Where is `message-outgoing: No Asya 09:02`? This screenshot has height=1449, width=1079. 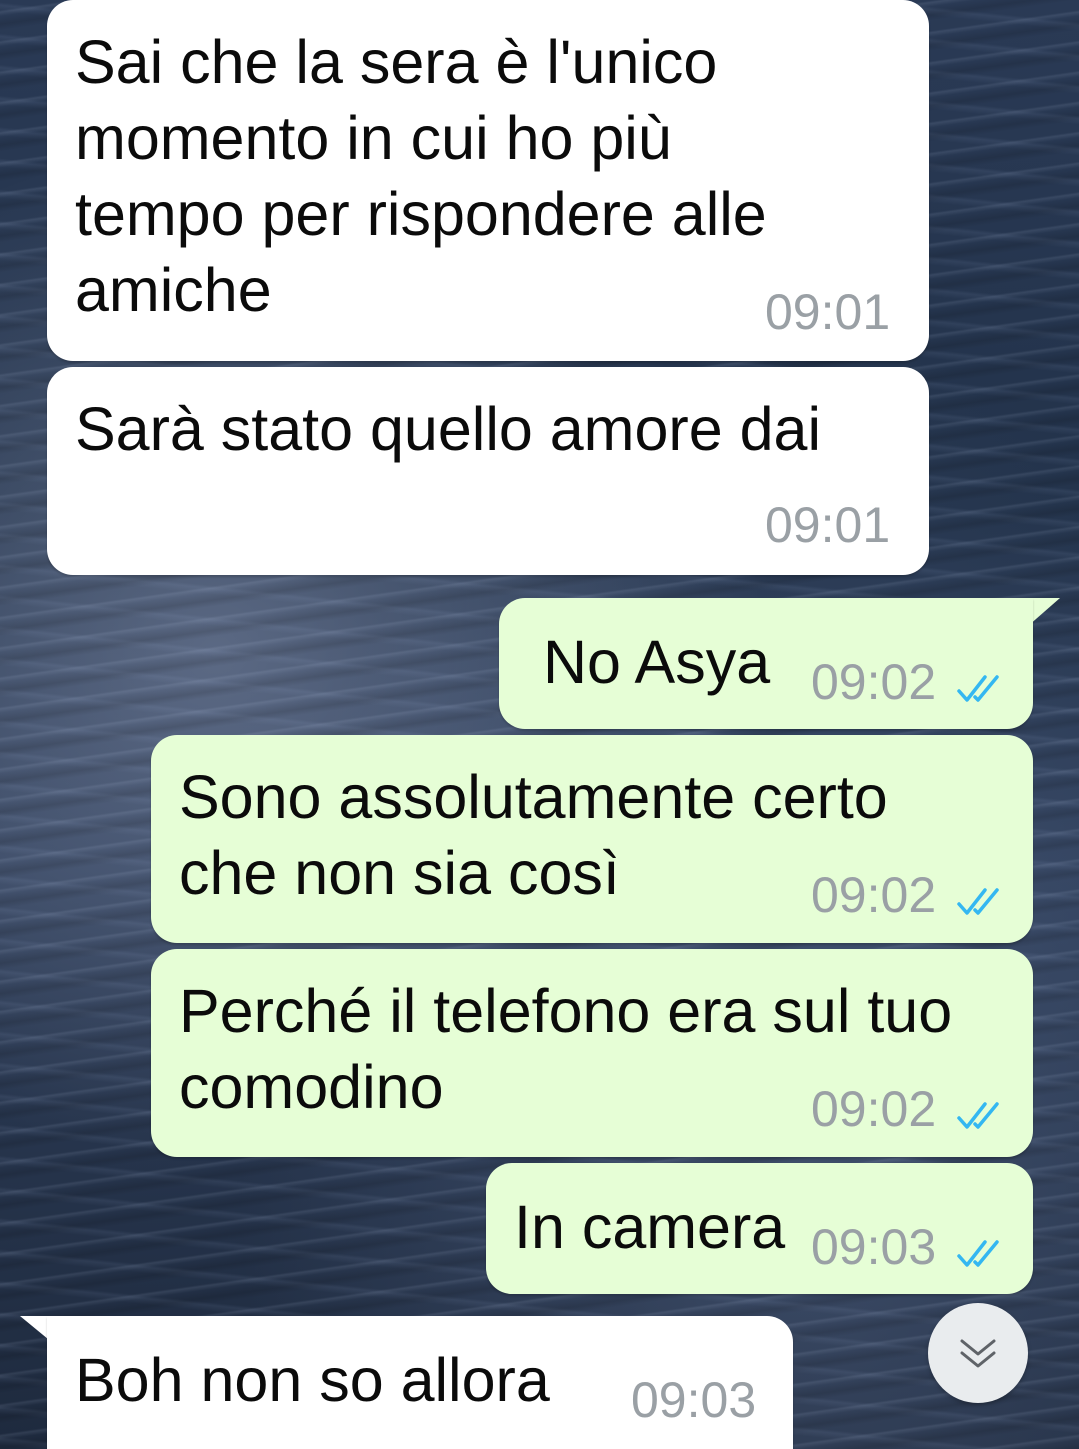
message-outgoing: No Asya 09:02 is located at coordinates (766, 663).